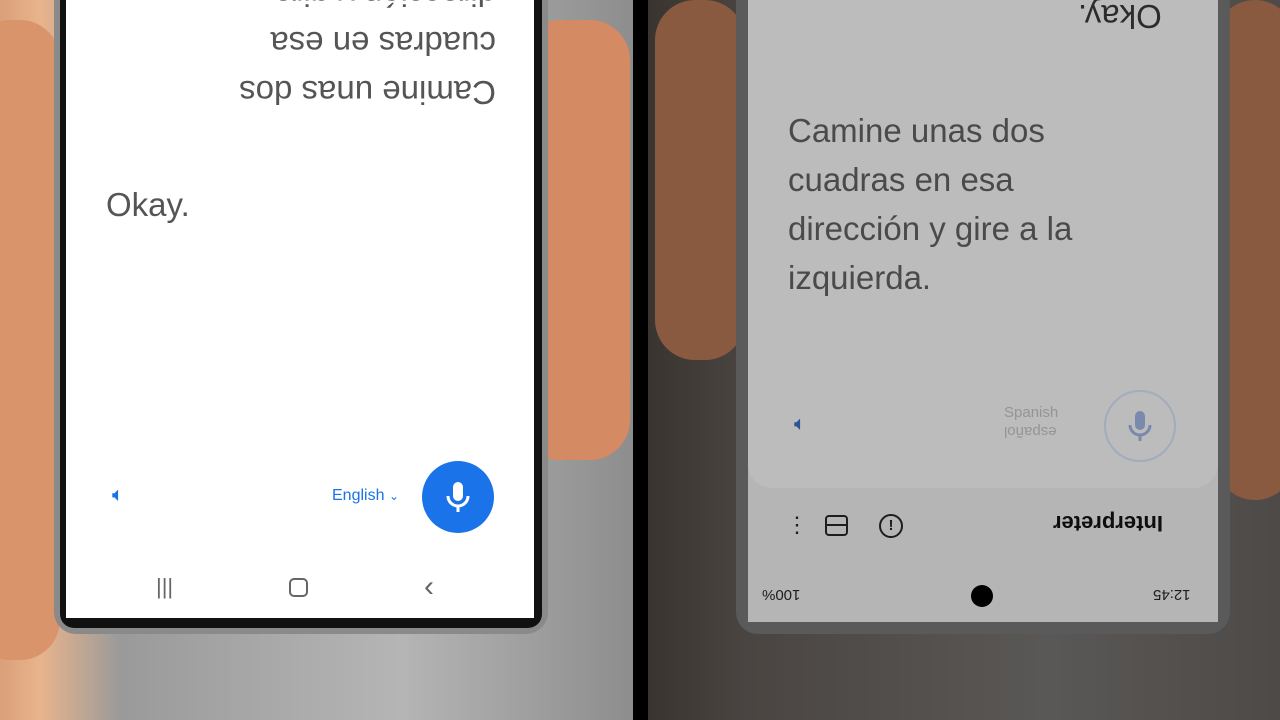  I want to click on own-speech-text: Okay., so click(148, 204).